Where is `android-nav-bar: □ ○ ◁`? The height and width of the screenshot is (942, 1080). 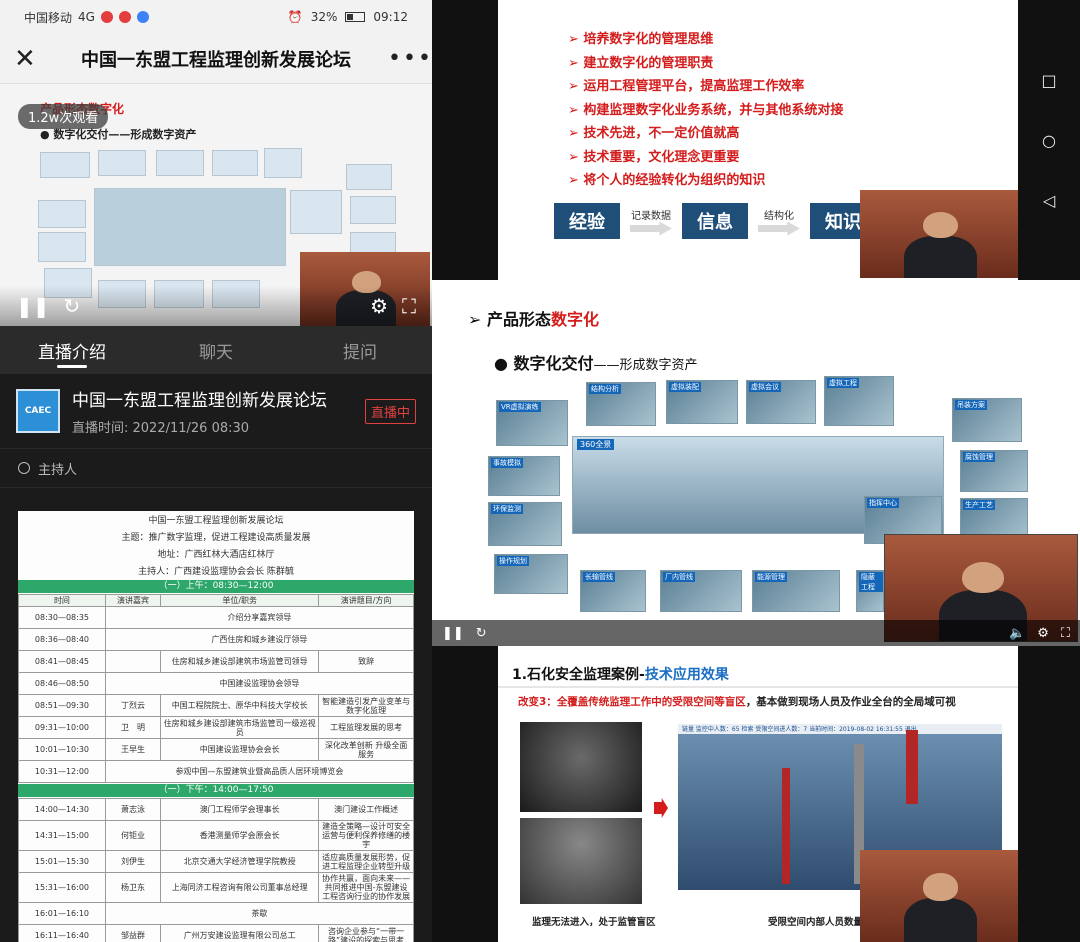 android-nav-bar: □ ○ ◁ is located at coordinates (1049, 140).